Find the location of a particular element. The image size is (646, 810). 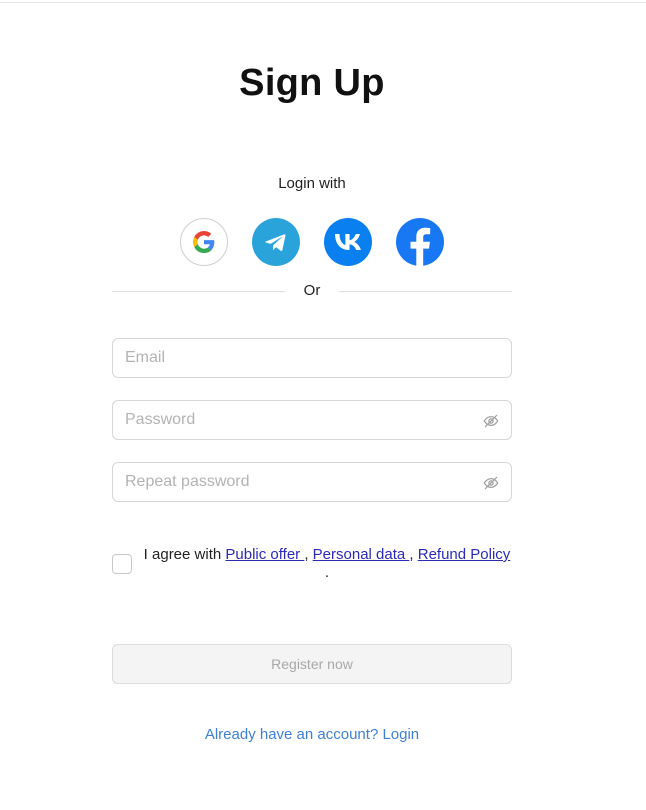

refund-policy-link: Refund Policy is located at coordinates (464, 554).